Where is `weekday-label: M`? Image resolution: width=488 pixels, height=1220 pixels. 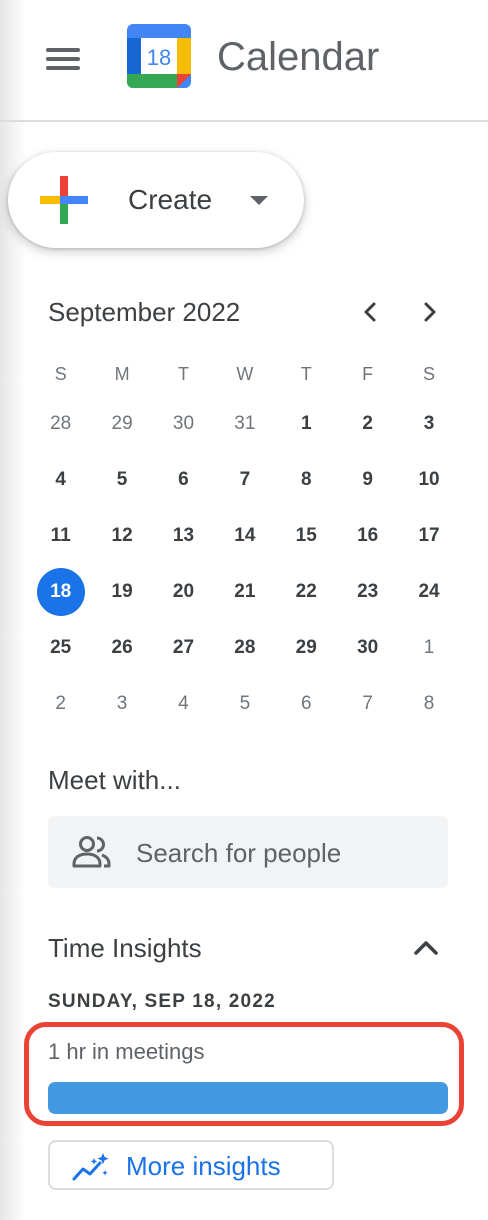 weekday-label: M is located at coordinates (122, 373).